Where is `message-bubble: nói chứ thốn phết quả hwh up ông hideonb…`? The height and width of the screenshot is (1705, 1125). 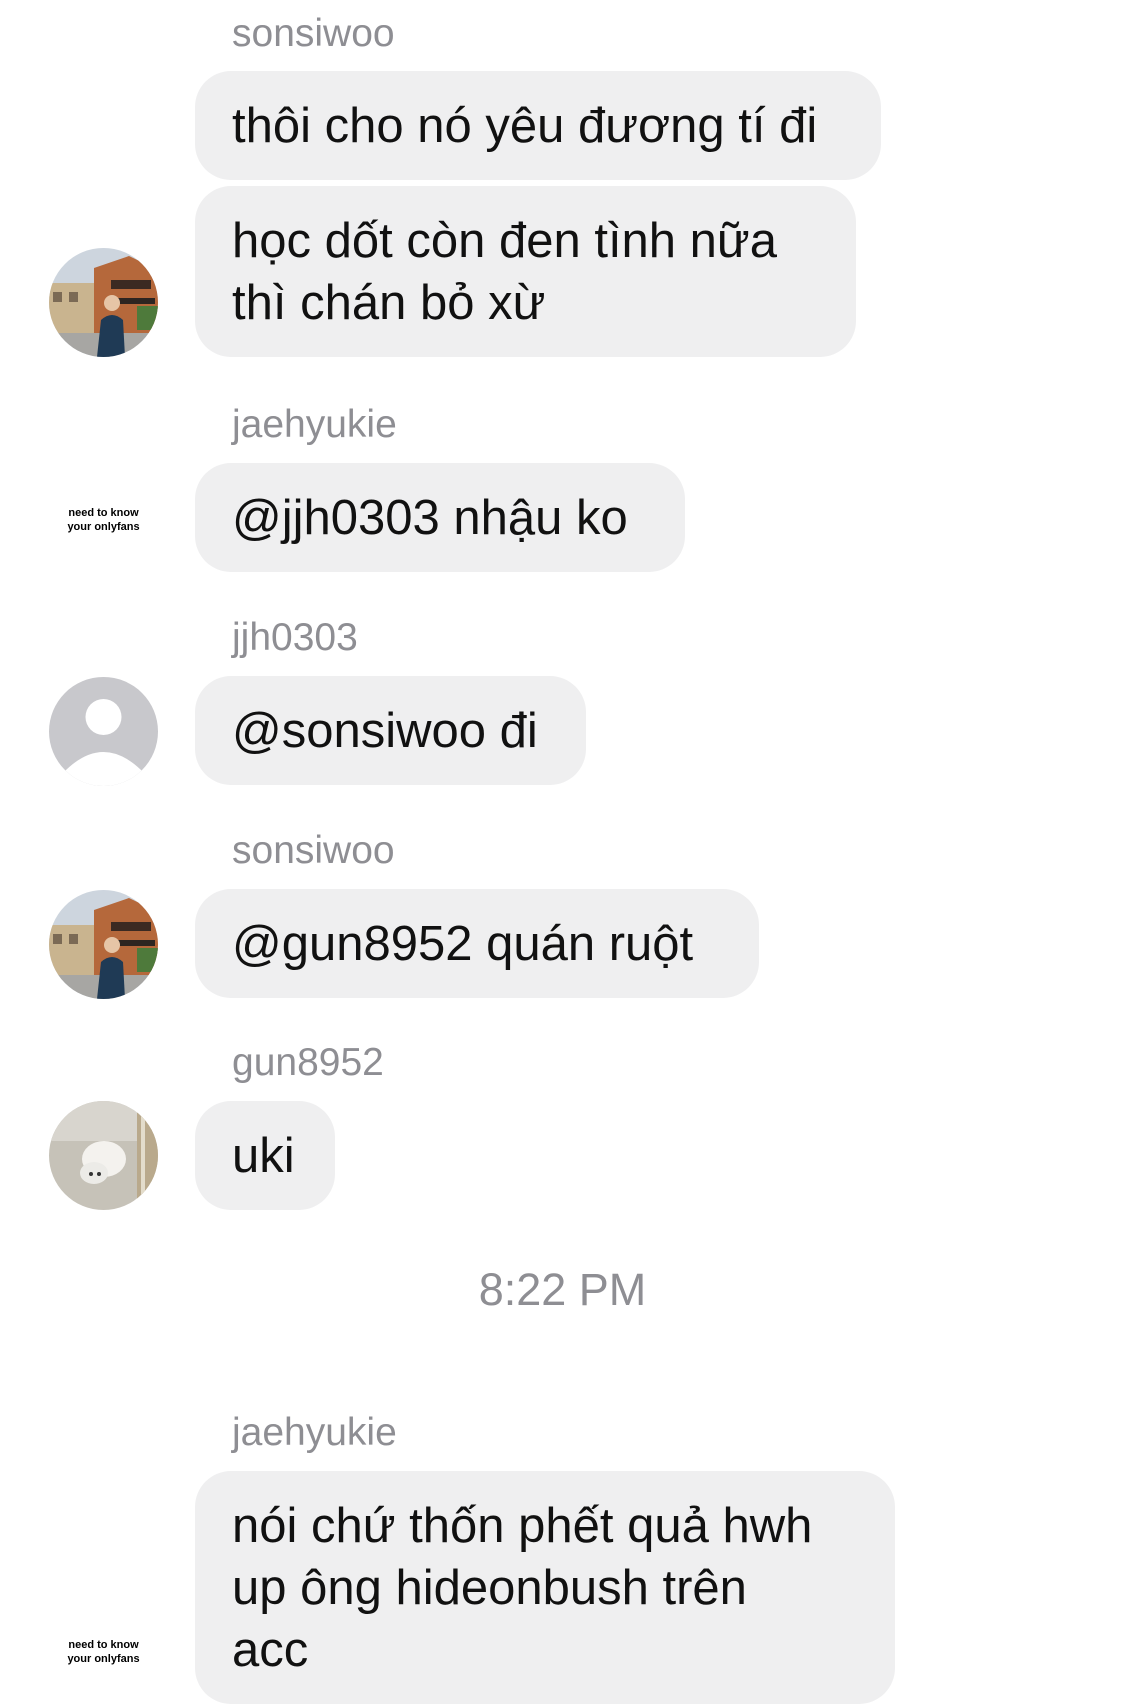
message-bubble: nói chứ thốn phết quả hwh up ông hideonb… is located at coordinates (545, 1587).